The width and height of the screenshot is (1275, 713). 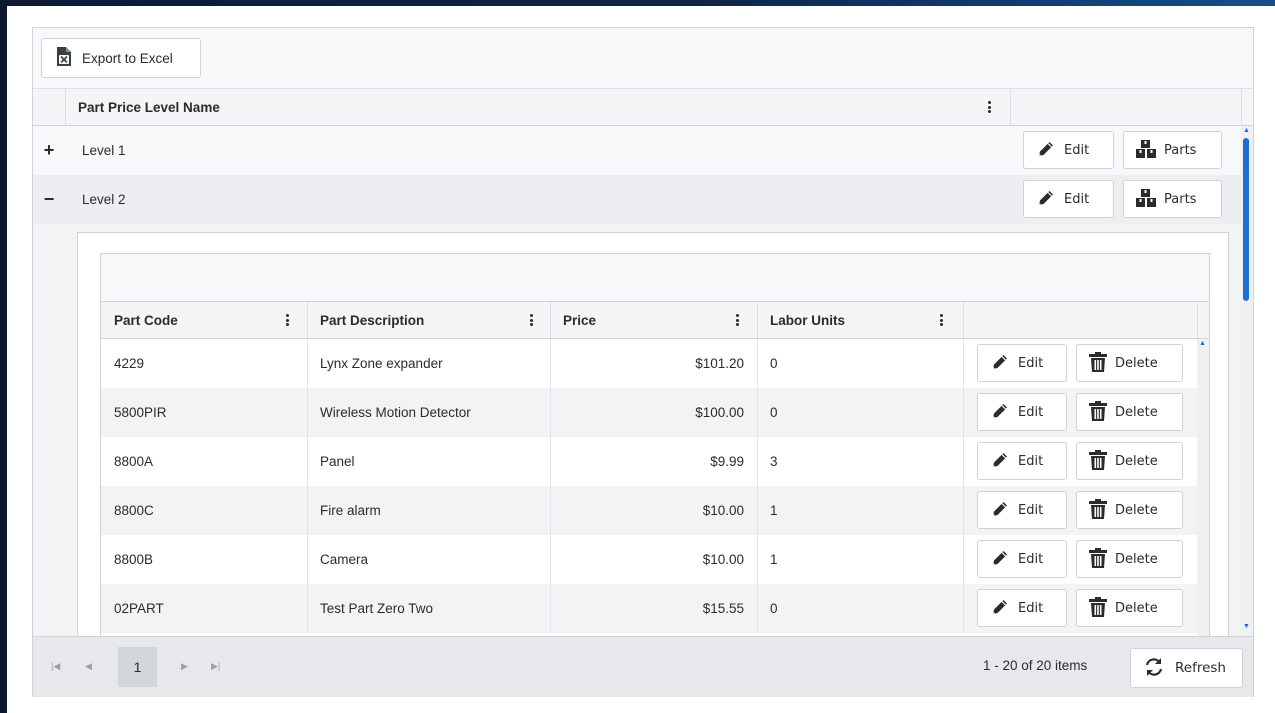 What do you see at coordinates (49, 199) in the screenshot?
I see `collapse-row-icon: −` at bounding box center [49, 199].